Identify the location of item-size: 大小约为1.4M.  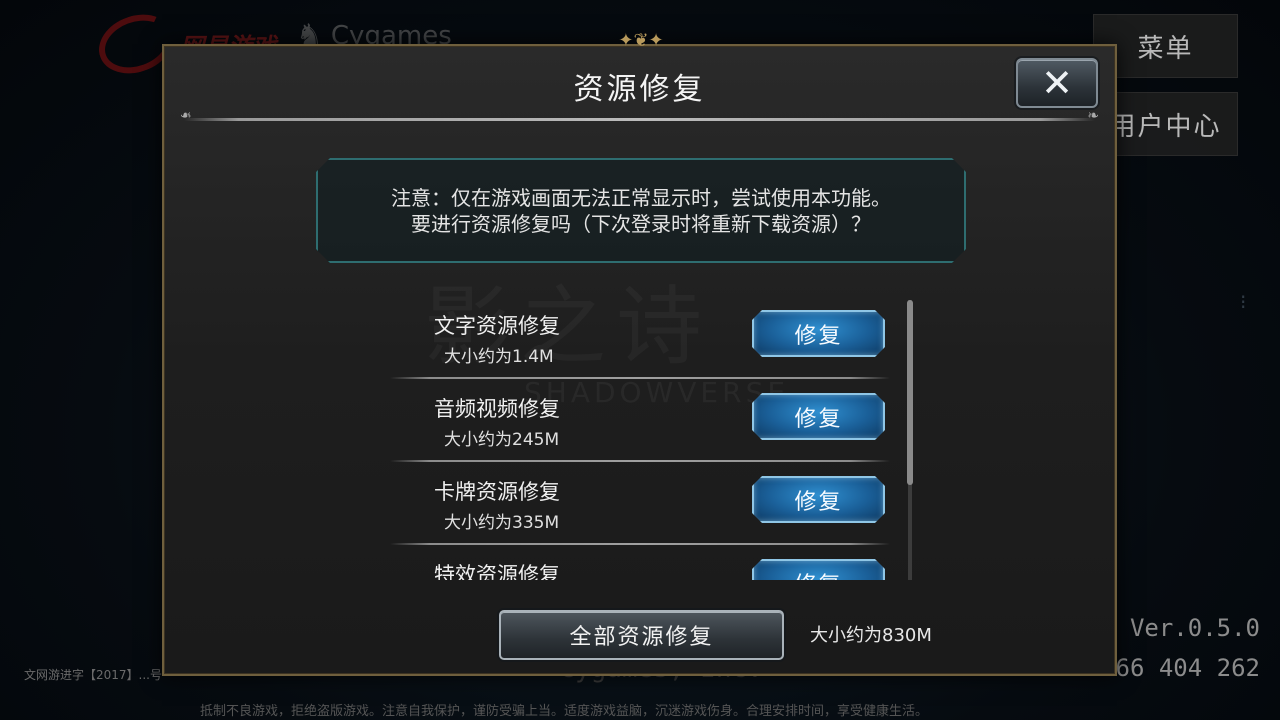
(499, 357).